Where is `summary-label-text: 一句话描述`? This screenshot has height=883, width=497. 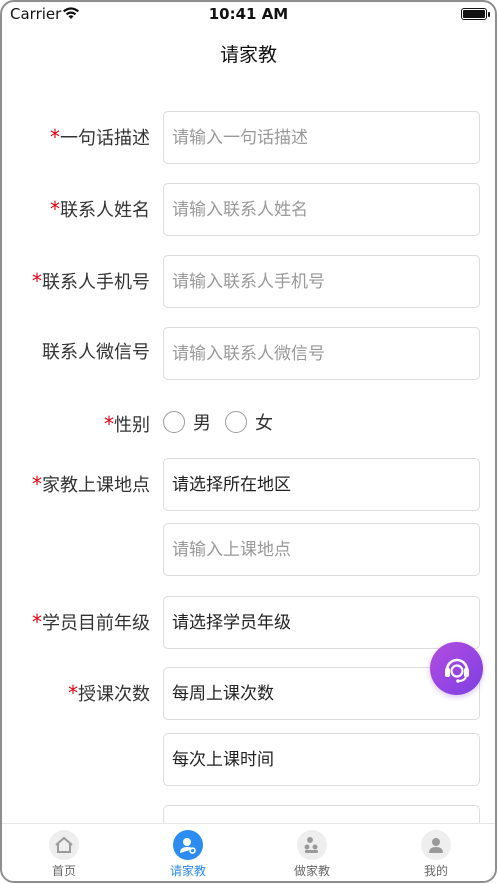 summary-label-text: 一句话描述 is located at coordinates (105, 138).